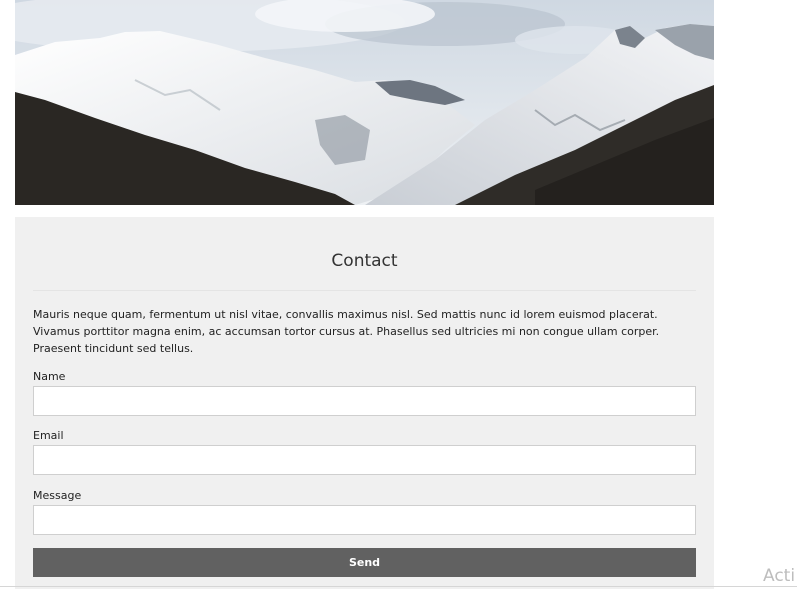  I want to click on message-input, so click(364, 520).